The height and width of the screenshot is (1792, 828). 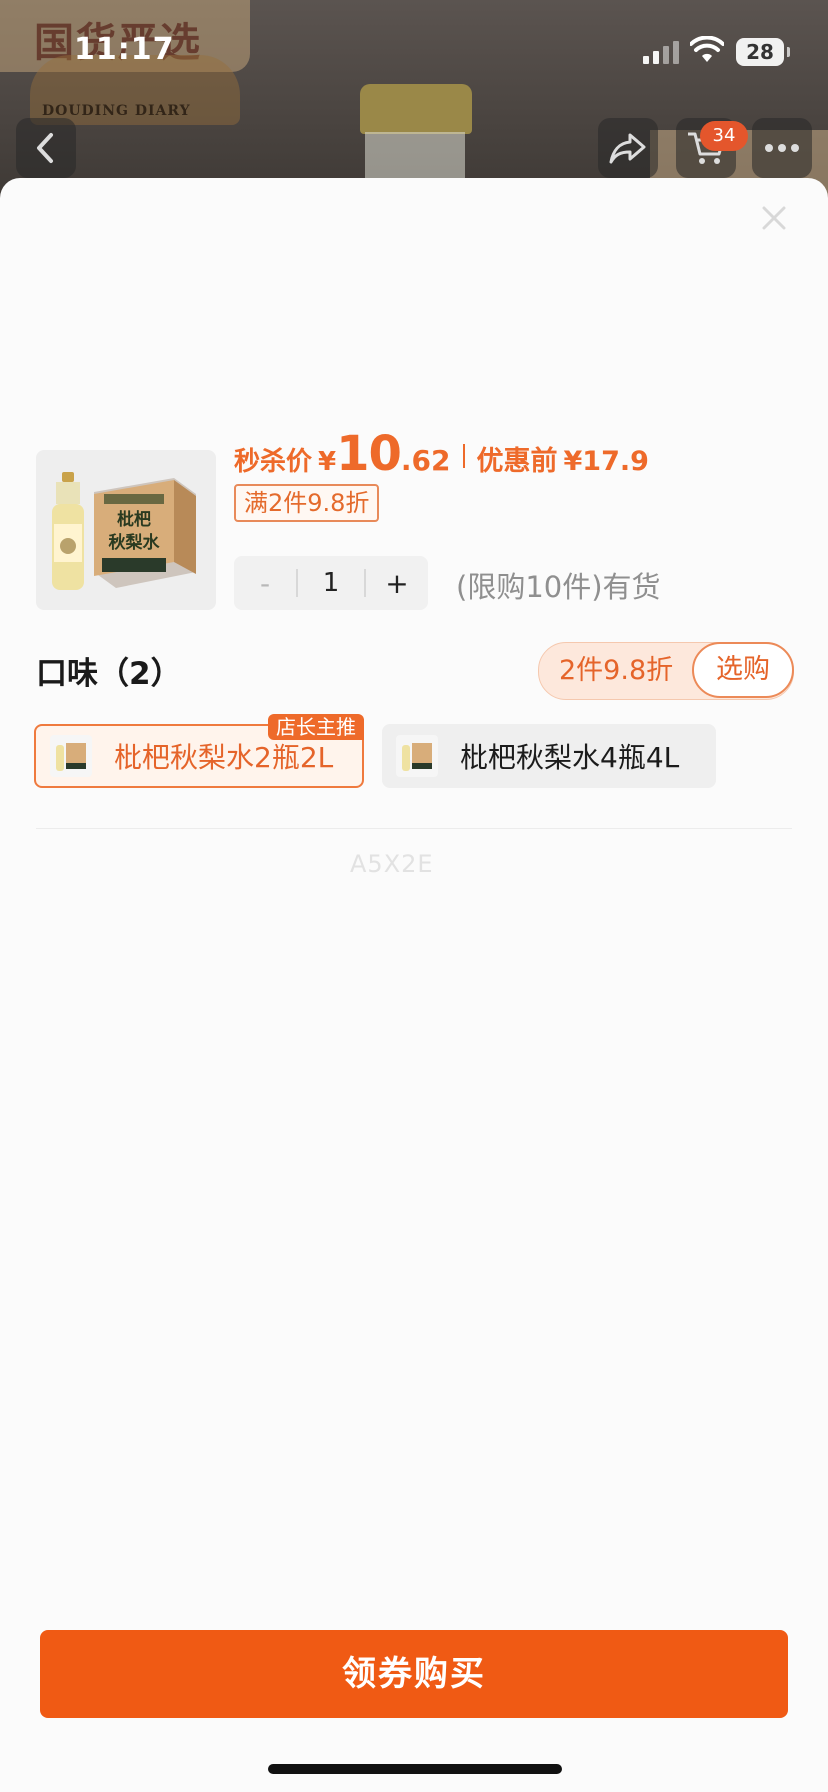 What do you see at coordinates (616, 670) in the screenshot?
I see `bundle-promo-text: 2件9.8折` at bounding box center [616, 670].